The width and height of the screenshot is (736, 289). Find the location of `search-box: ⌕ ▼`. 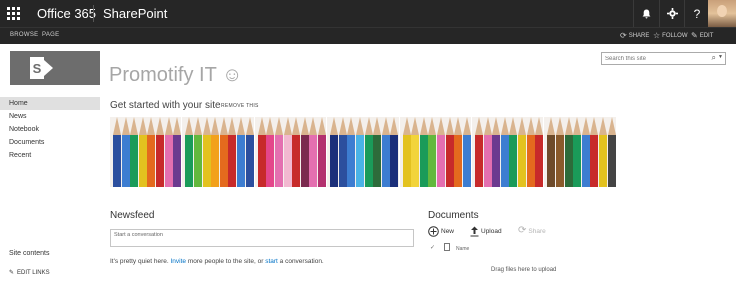

search-box: ⌕ ▼ is located at coordinates (663, 58).